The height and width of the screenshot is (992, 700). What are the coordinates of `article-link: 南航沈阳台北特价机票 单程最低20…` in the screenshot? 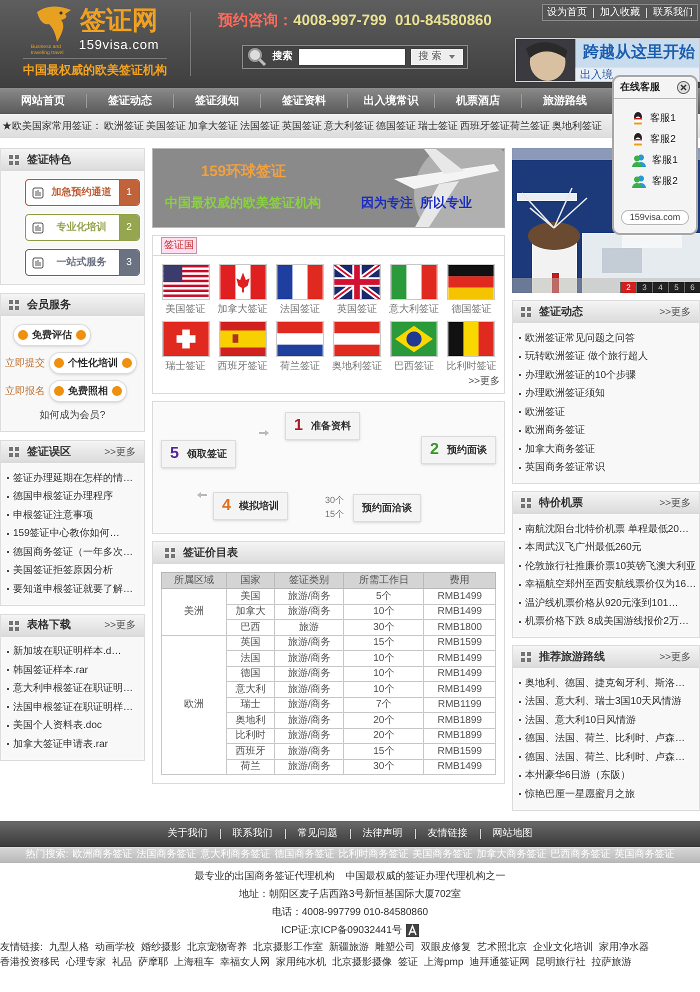 It's located at (607, 529).